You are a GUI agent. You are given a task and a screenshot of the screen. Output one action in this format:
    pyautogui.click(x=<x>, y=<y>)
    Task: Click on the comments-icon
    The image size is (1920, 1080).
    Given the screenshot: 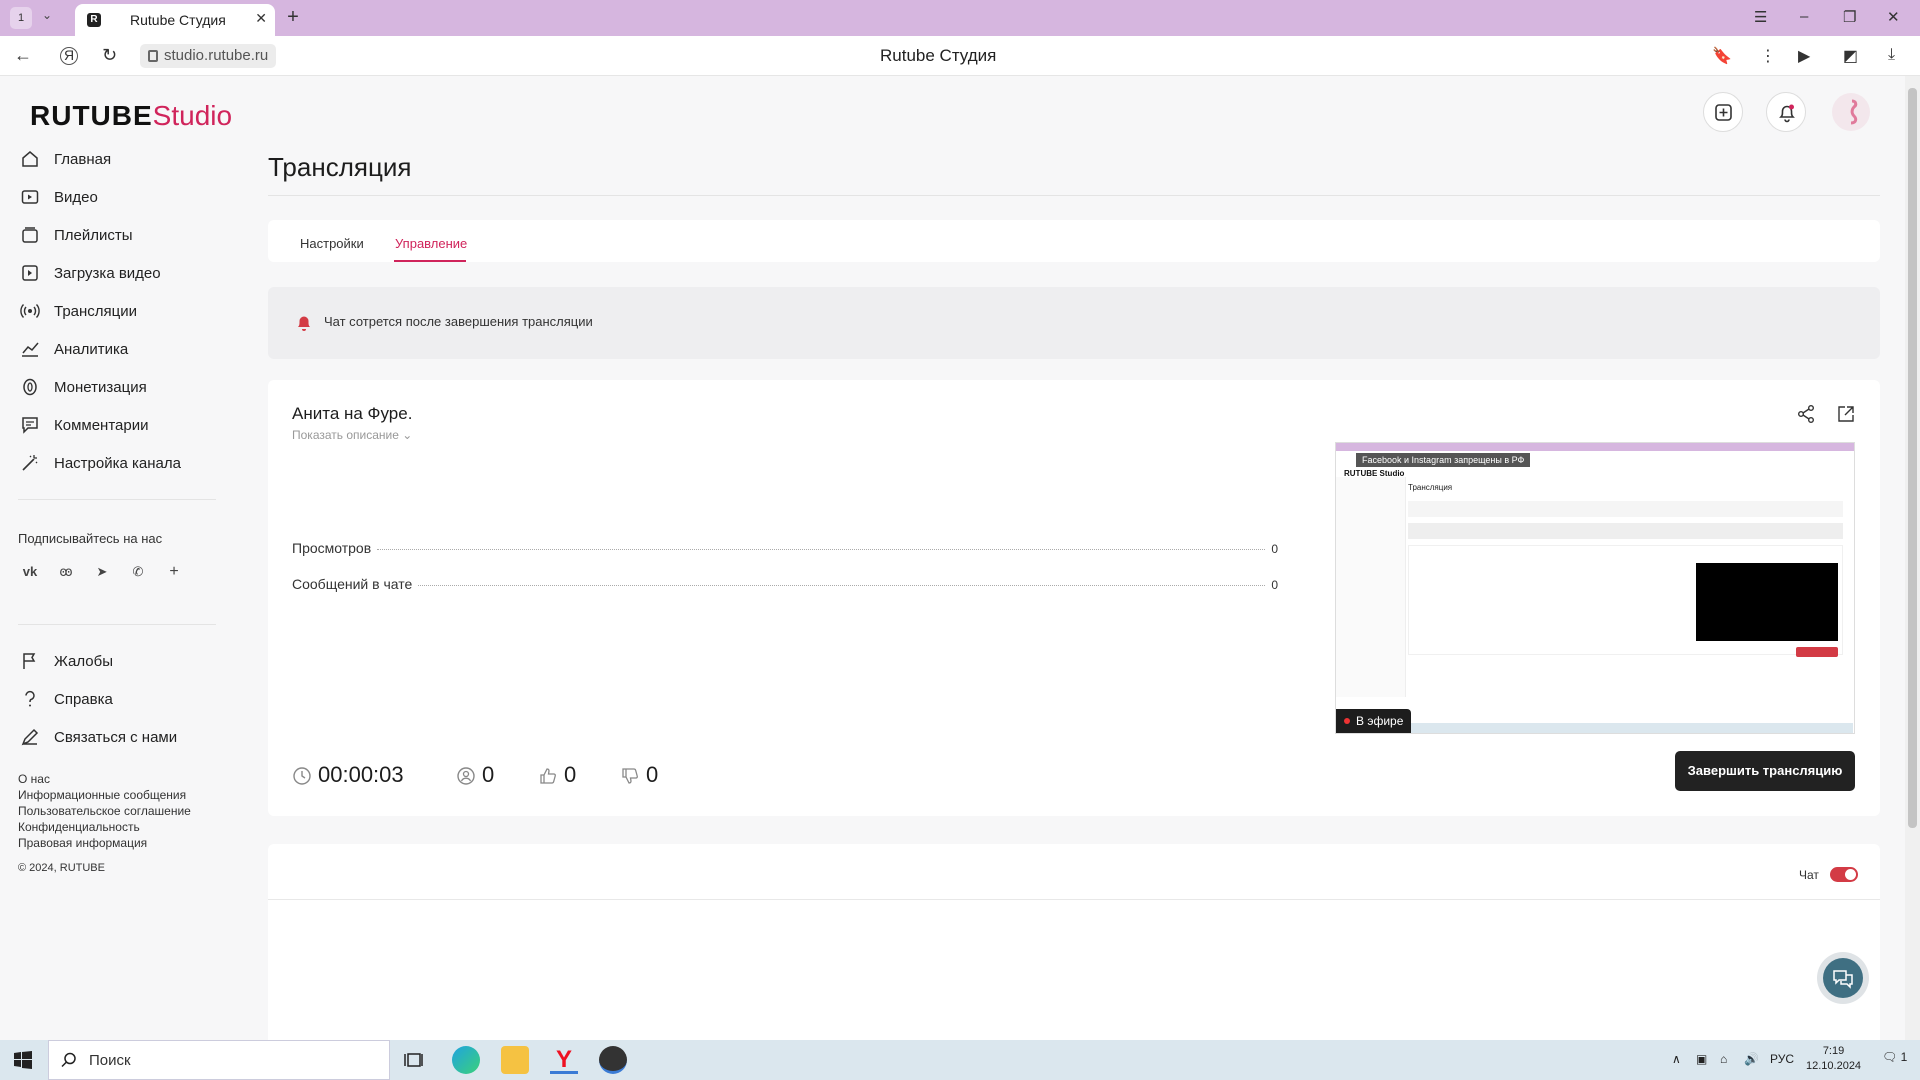 What is the action you would take?
    pyautogui.click(x=30, y=425)
    